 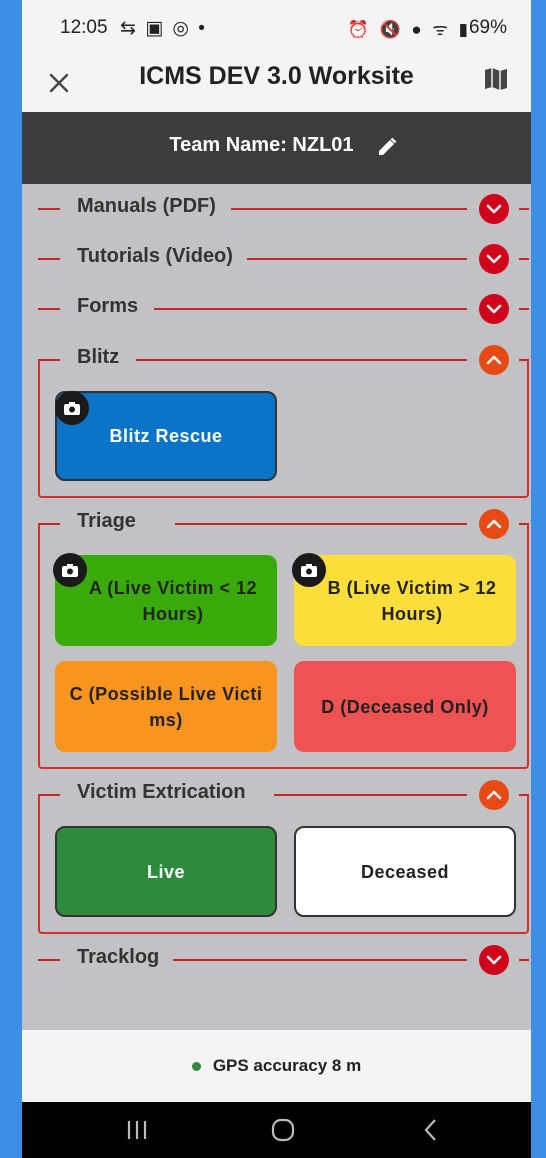 What do you see at coordinates (98, 357) in the screenshot?
I see `section-label: Blitz` at bounding box center [98, 357].